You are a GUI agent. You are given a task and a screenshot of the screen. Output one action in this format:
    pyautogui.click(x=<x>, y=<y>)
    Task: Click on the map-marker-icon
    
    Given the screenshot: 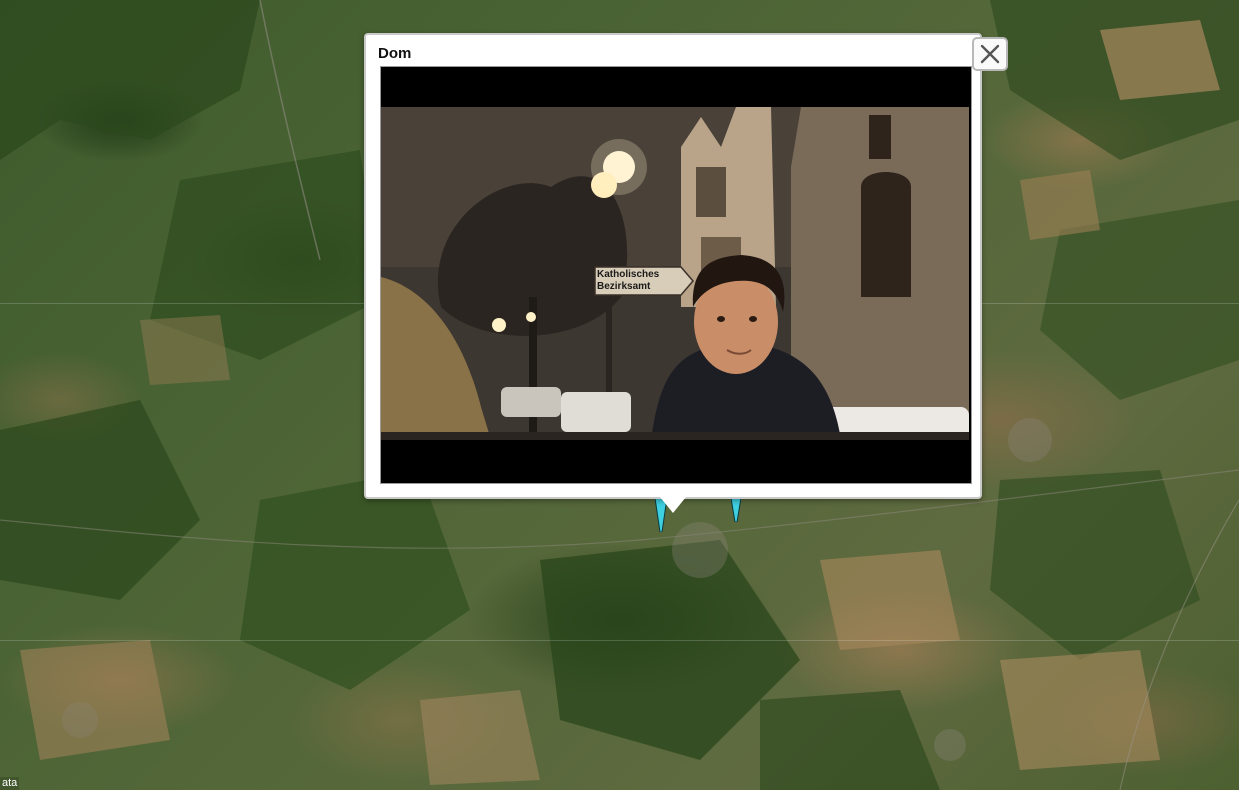 What is the action you would take?
    pyautogui.click(x=736, y=510)
    